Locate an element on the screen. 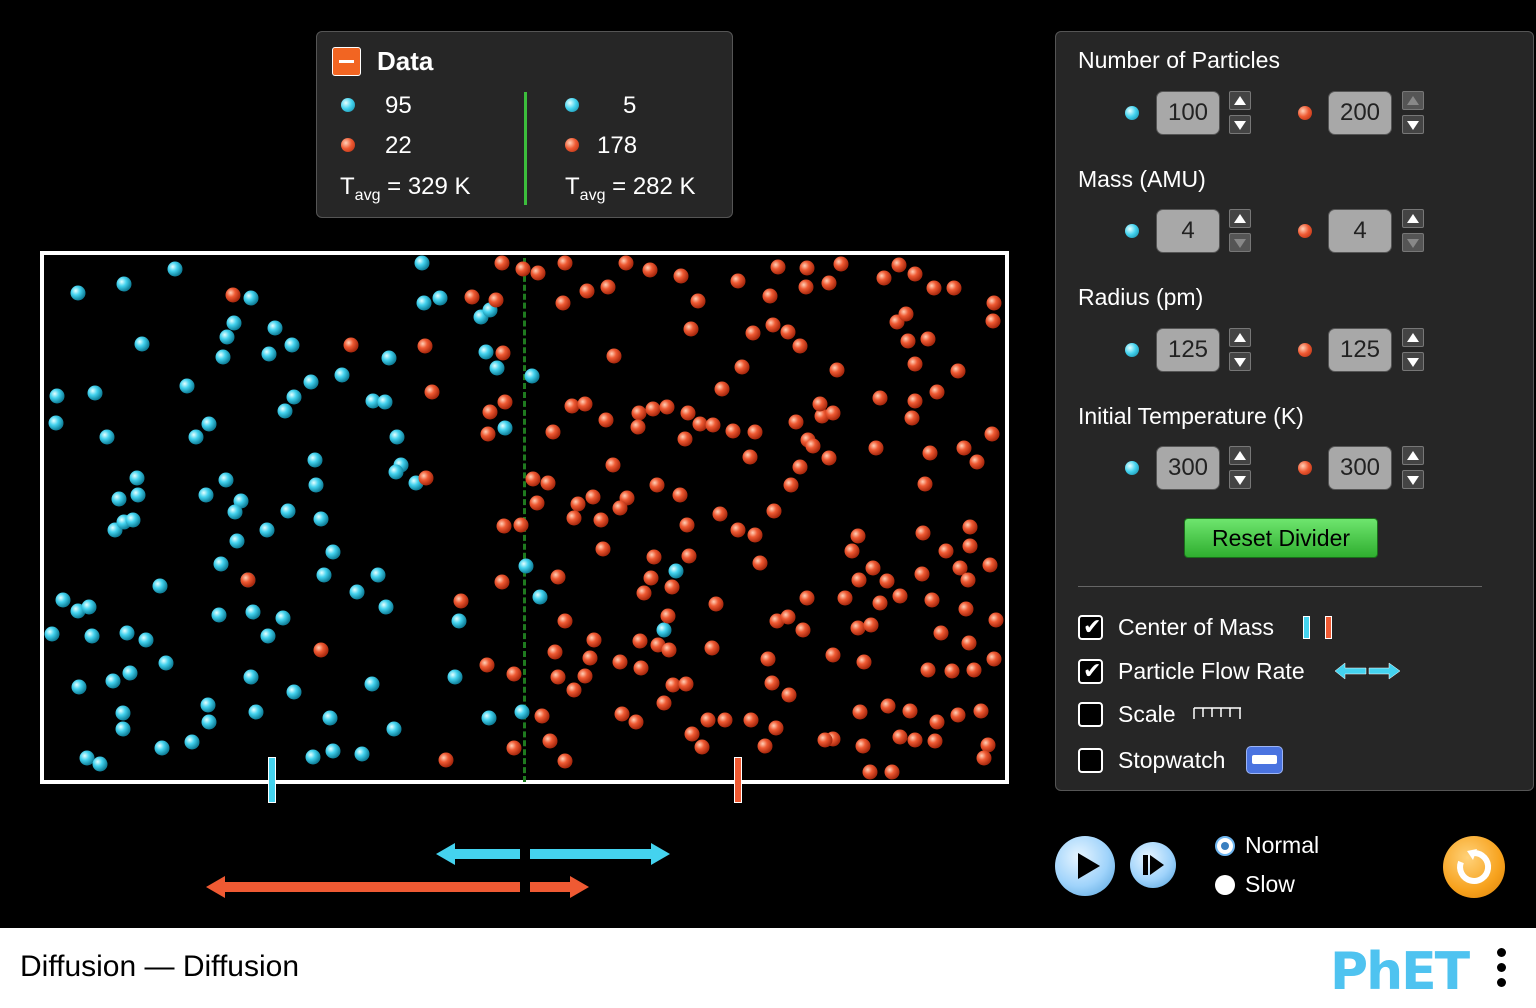 The height and width of the screenshot is (1008, 1536). red-mass-up-arrow-icon is located at coordinates (1413, 218).